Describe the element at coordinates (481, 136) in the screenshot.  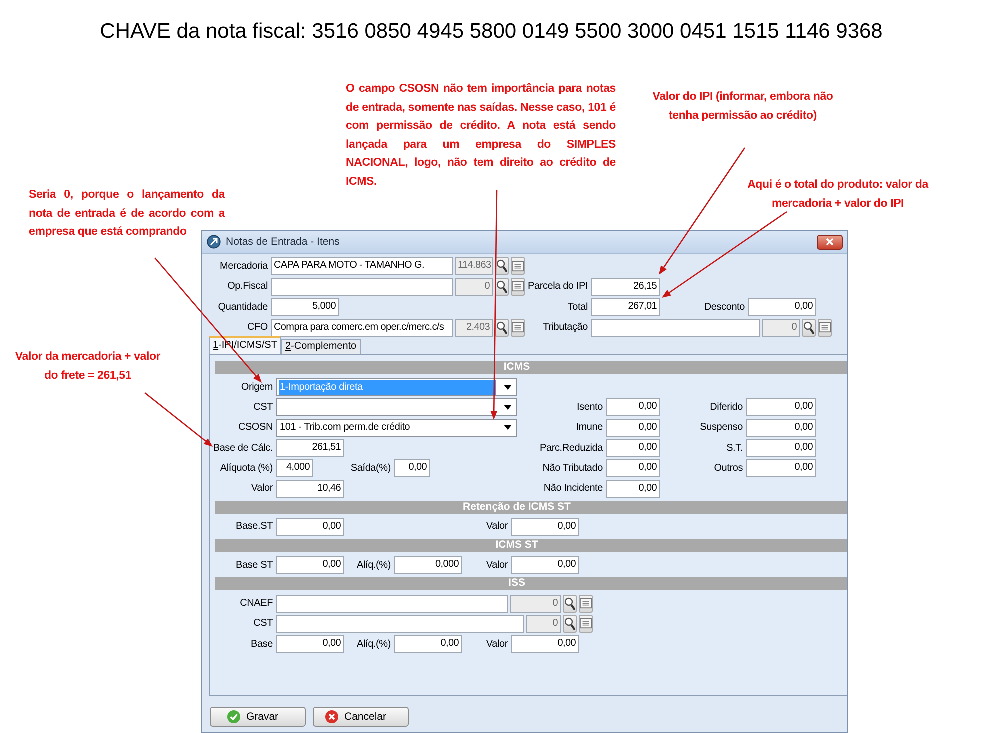
I see `annotation-note: O campo CSOSN não tem importância para notas de entrada, somente nas saídas. Nesse caso, 101 é com permissão de crédito. A nota está sendo lançada para um empresa do SIMPLES NACIONAL, logo, não tem direito ao crédito de ICMS.` at that location.